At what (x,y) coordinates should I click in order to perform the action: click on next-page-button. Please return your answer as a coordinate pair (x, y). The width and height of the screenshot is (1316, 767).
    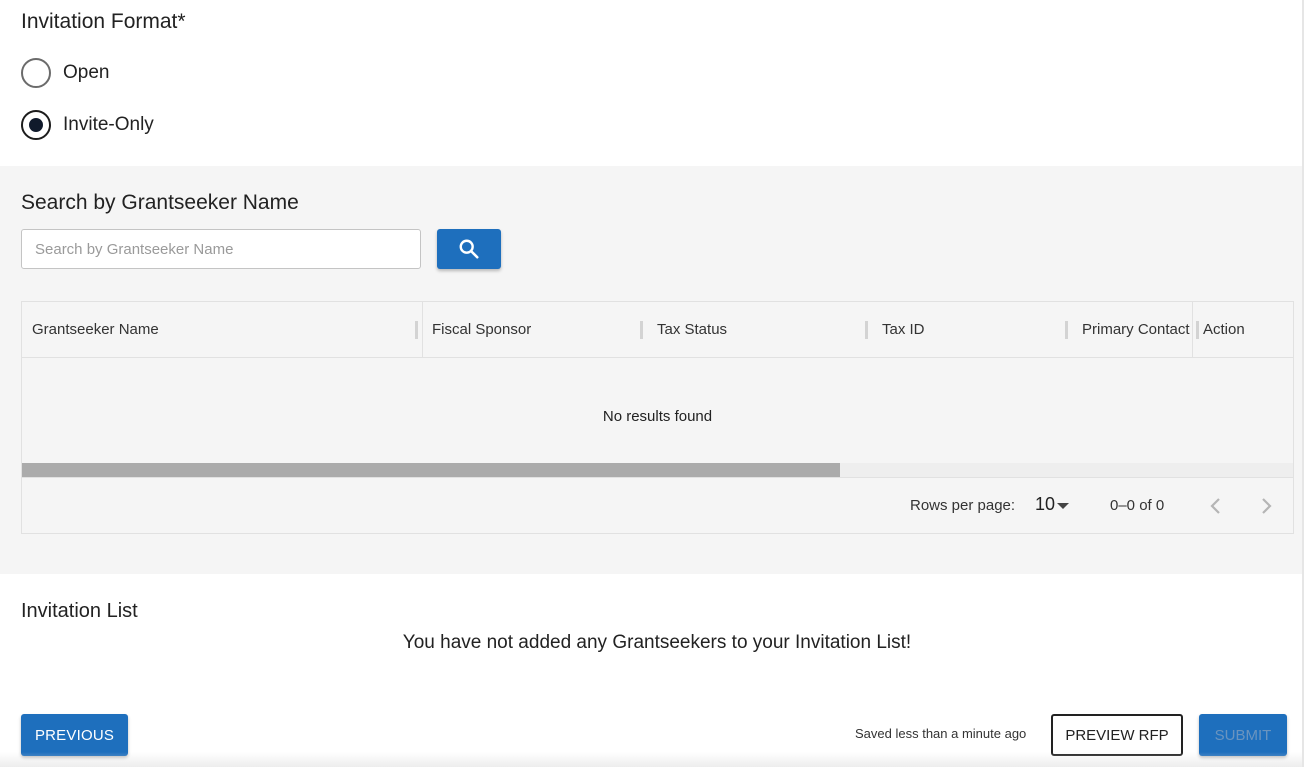
    Looking at the image, I should click on (1266, 506).